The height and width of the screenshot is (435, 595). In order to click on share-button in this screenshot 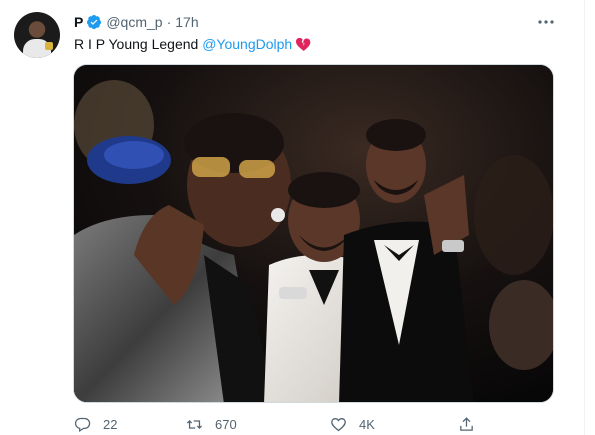, I will do `click(472, 424)`.